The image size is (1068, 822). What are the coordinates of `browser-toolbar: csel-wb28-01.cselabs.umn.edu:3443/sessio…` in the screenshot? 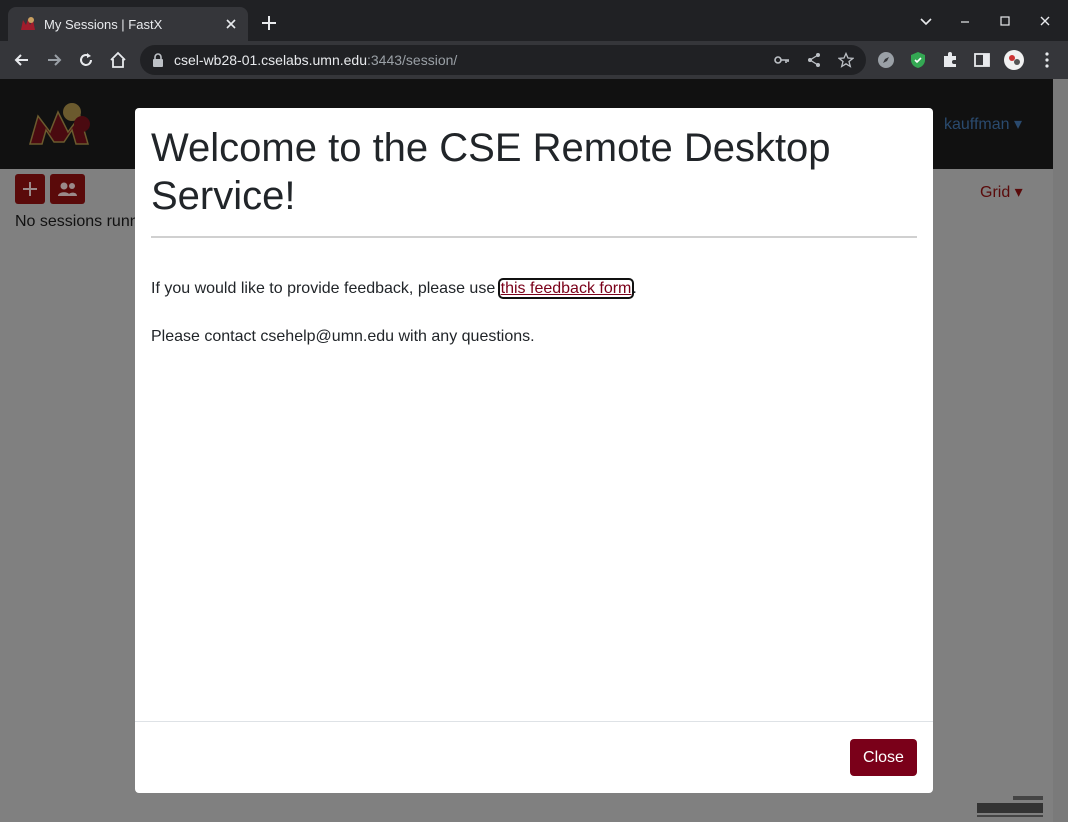 It's located at (534, 60).